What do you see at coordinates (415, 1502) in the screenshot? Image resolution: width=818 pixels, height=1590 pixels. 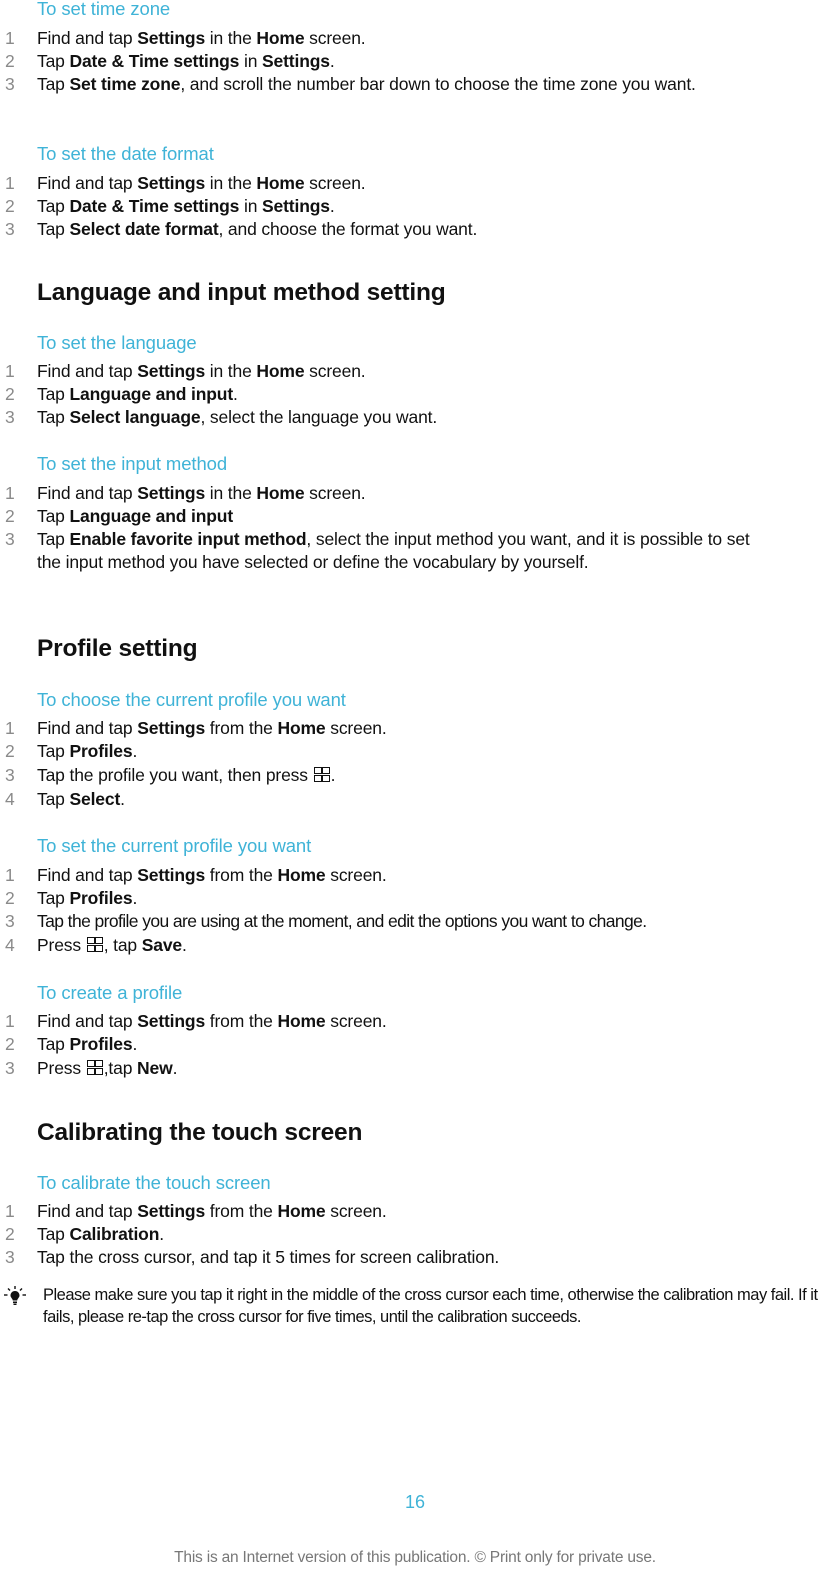 I see `page-number: 16` at bounding box center [415, 1502].